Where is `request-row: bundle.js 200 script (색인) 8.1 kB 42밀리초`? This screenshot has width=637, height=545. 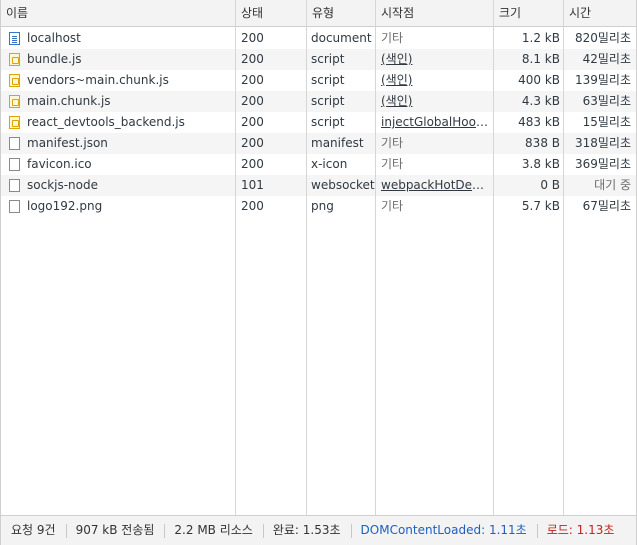 request-row: bundle.js 200 script (색인) 8.1 kB 42밀리초 is located at coordinates (318, 59).